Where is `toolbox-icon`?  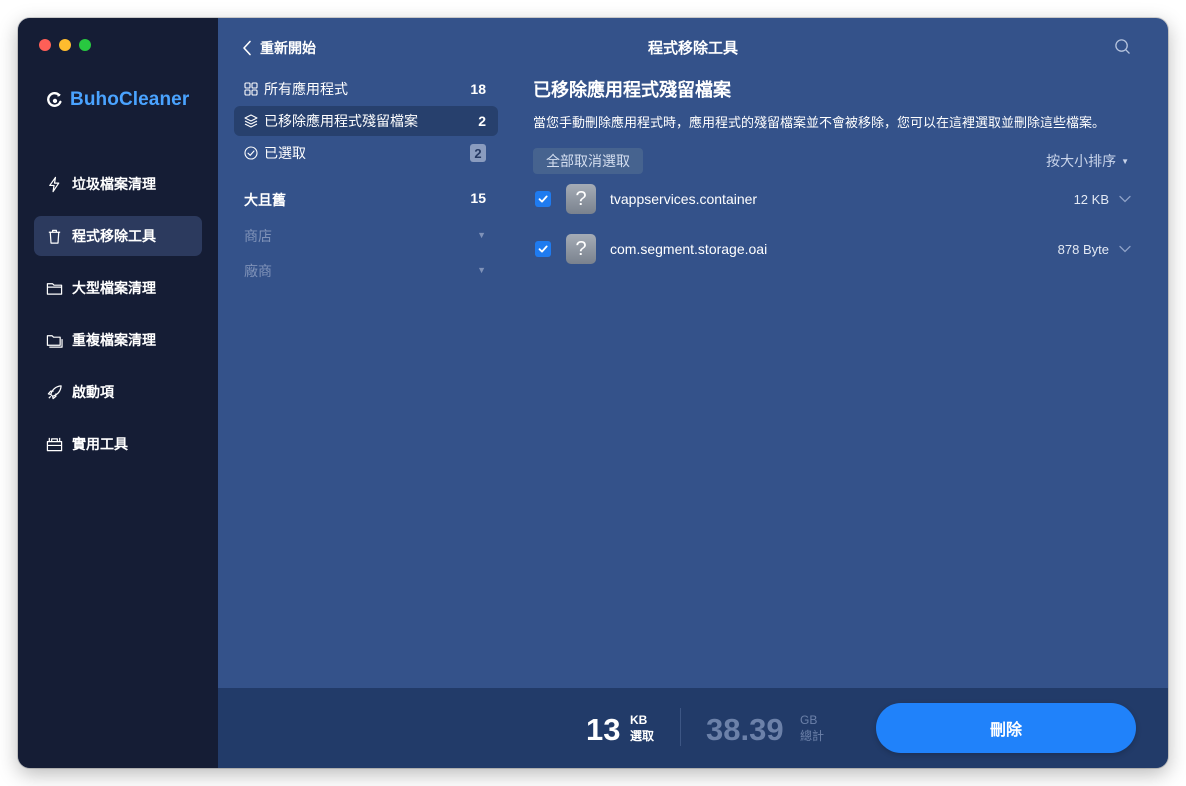 toolbox-icon is located at coordinates (54, 444).